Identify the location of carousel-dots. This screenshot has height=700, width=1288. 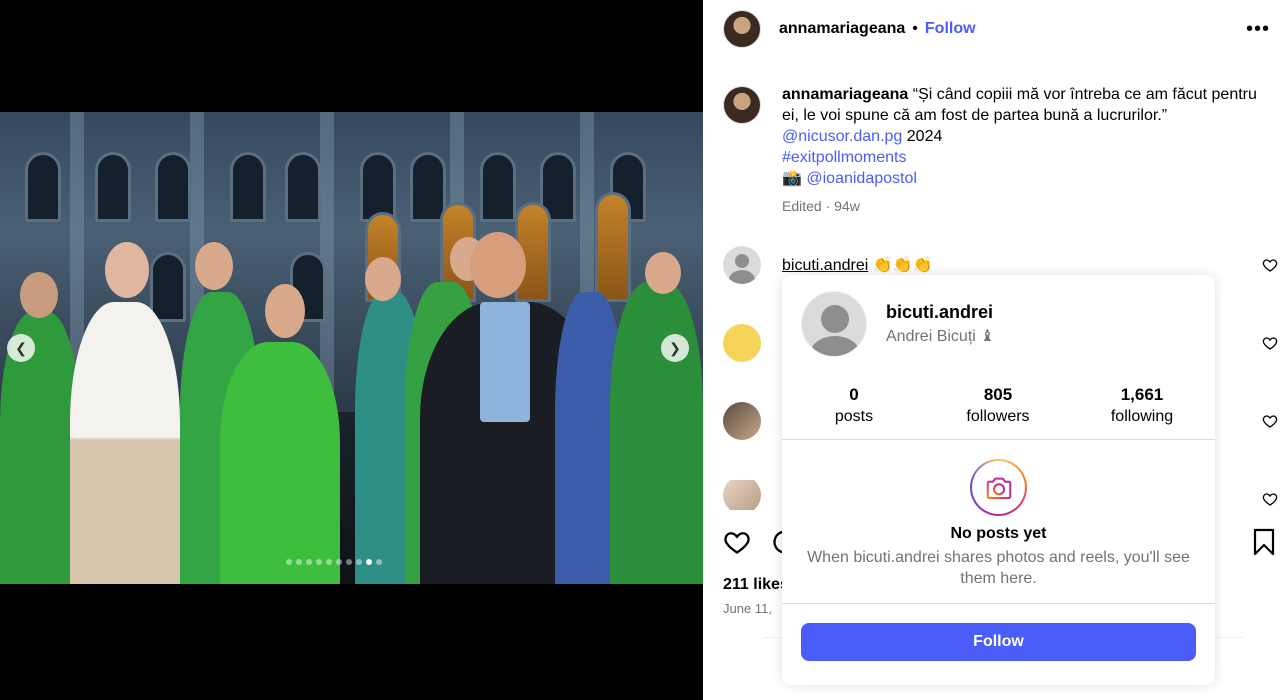
(334, 562).